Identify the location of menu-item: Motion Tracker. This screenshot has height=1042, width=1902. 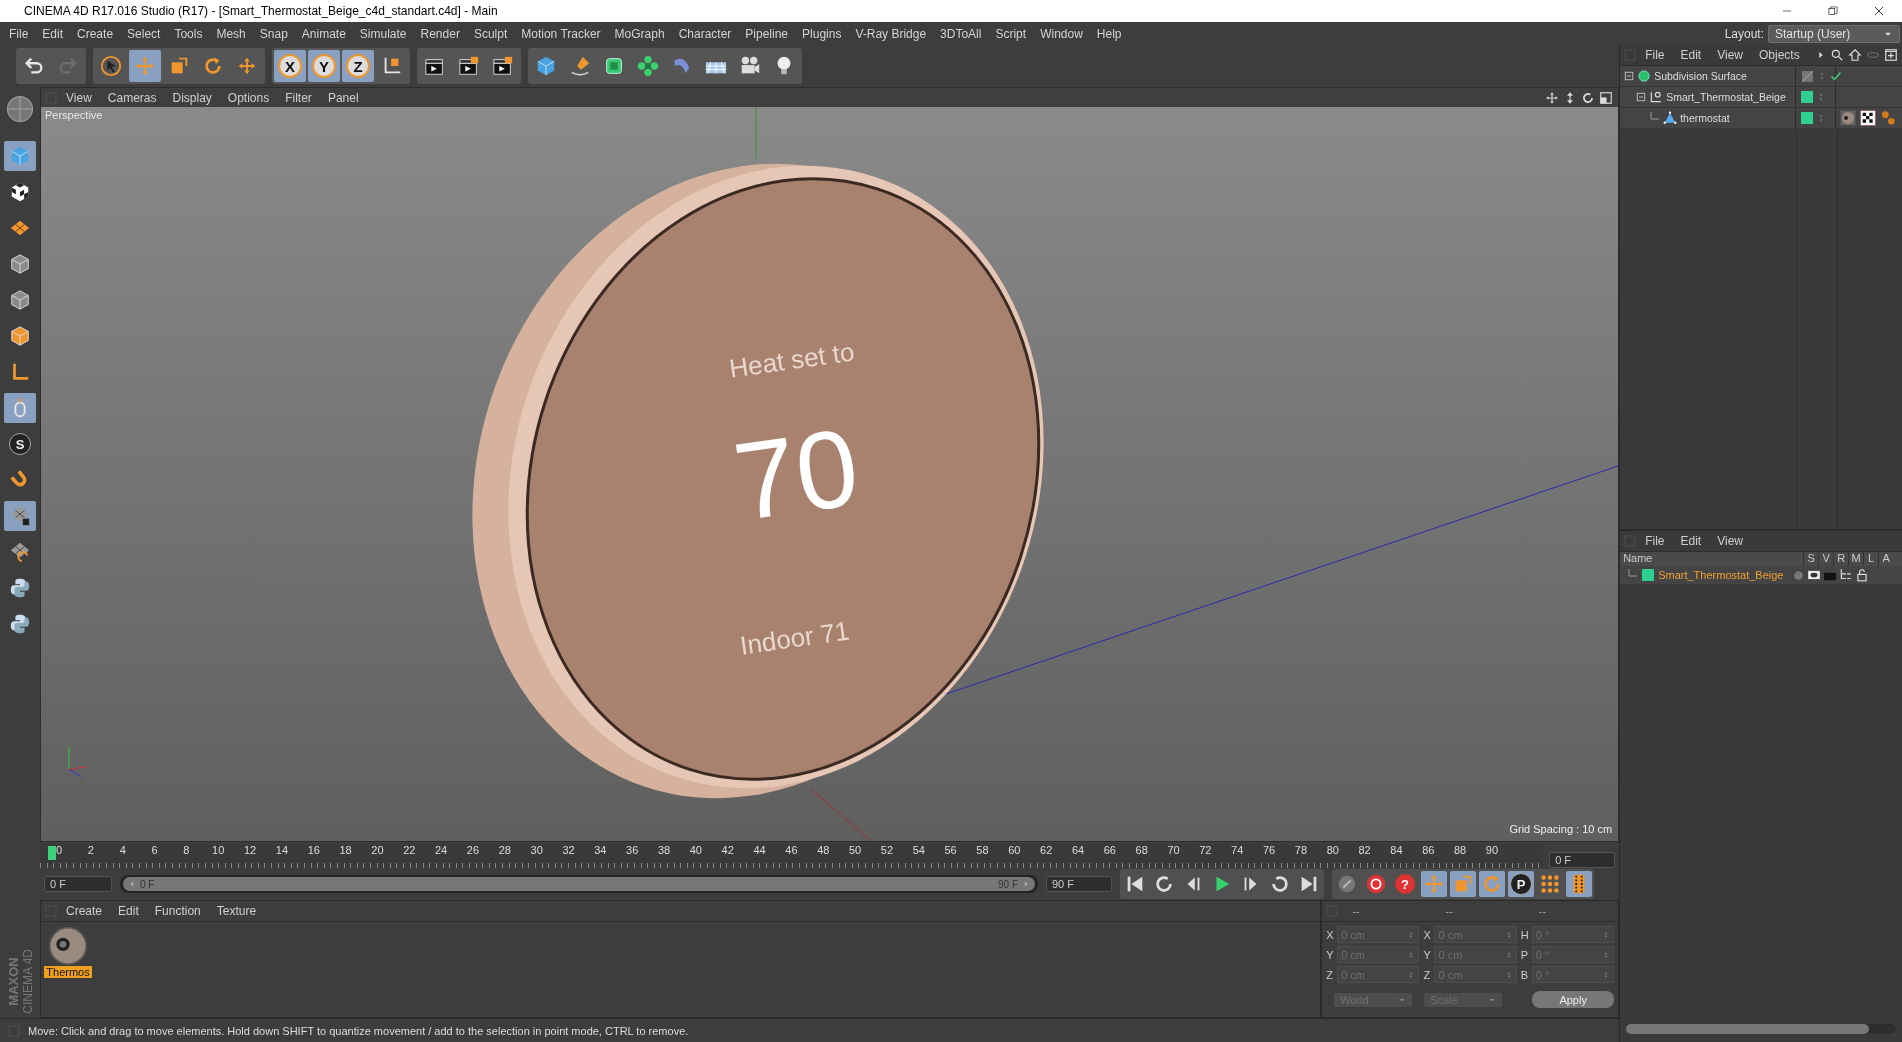
(561, 33).